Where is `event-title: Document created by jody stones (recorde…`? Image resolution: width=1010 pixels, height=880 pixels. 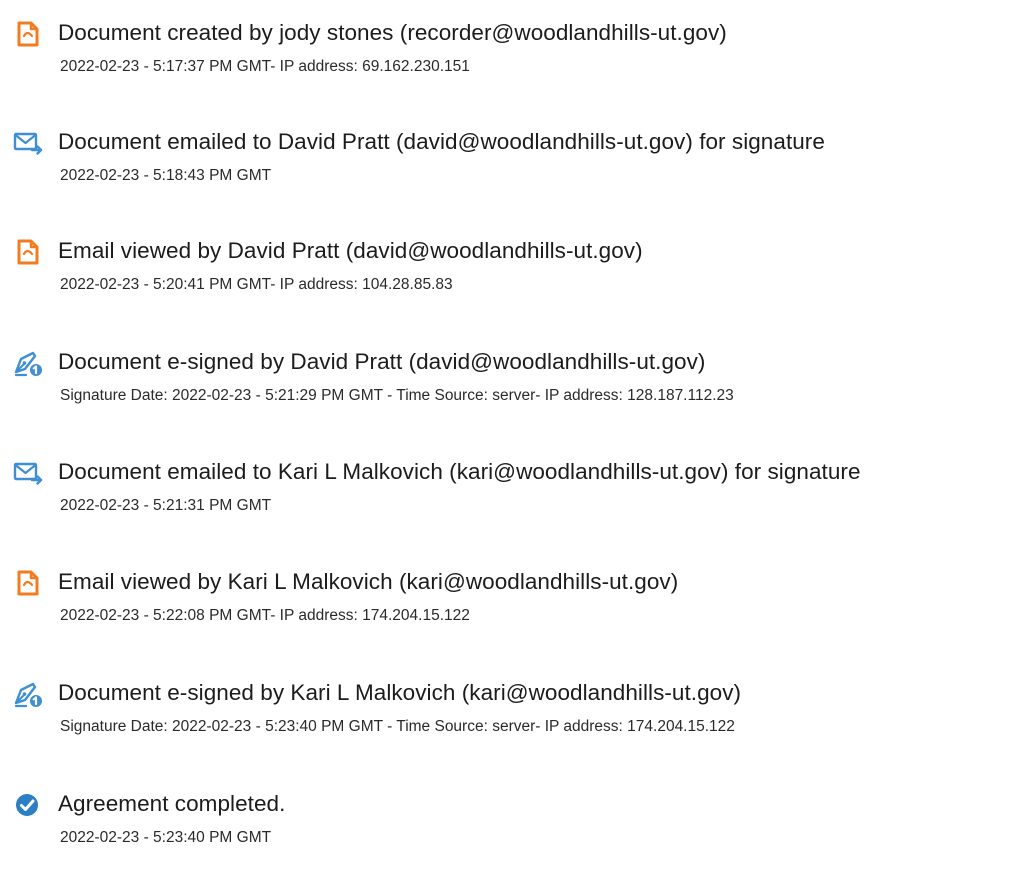
event-title: Document created by jody stones (recorde… is located at coordinates (392, 32).